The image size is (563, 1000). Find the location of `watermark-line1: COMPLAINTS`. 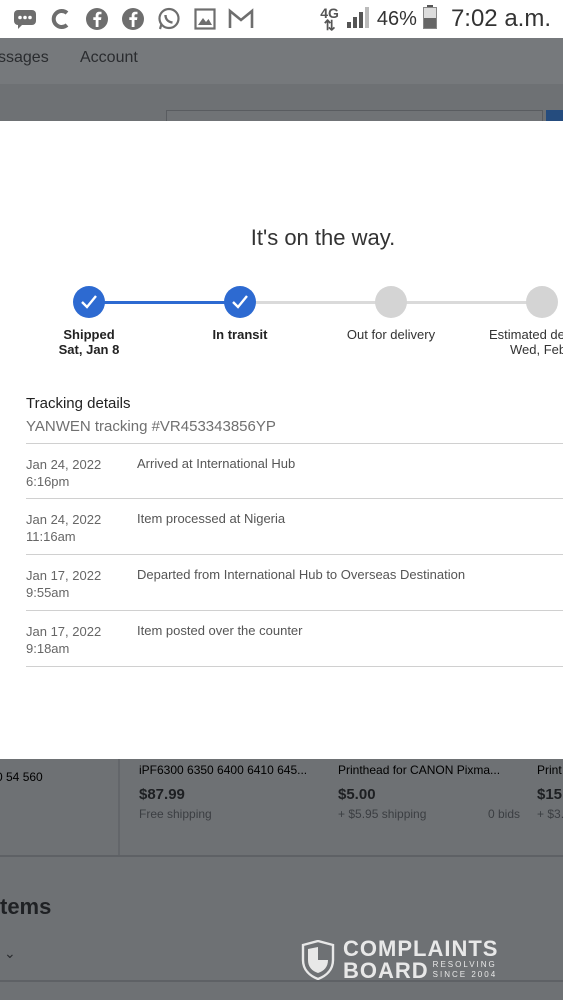

watermark-line1: COMPLAINTS is located at coordinates (421, 948).